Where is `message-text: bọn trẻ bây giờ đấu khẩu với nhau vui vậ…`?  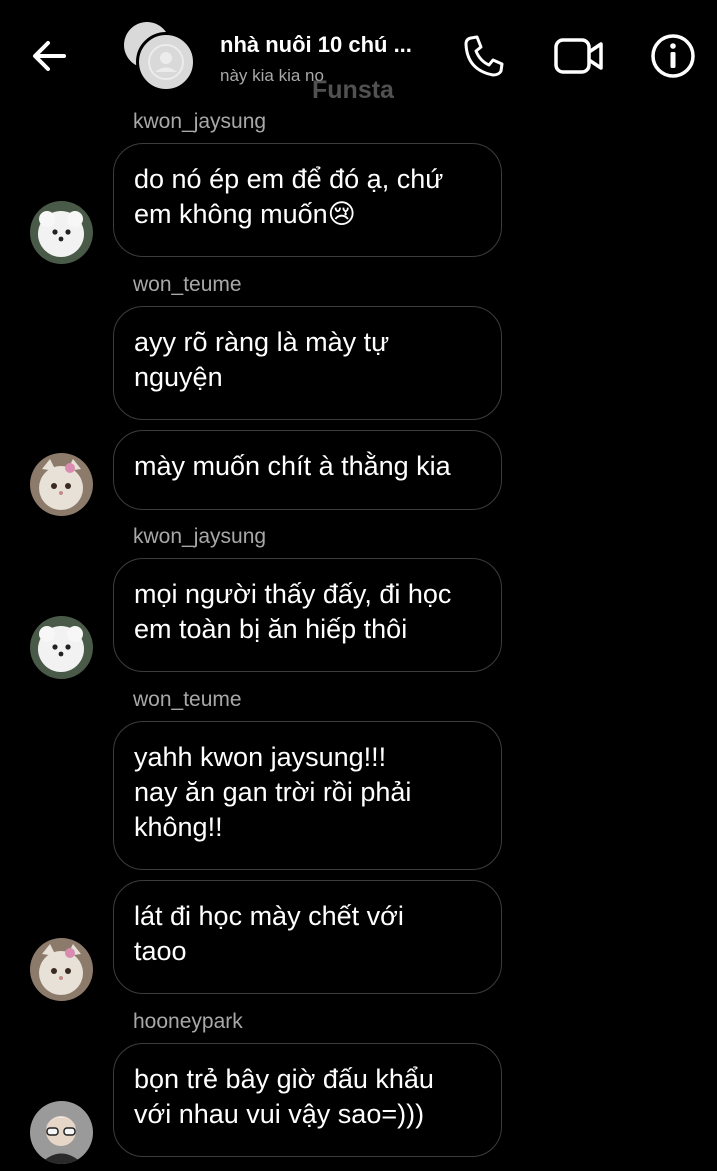 message-text: bọn trẻ bây giờ đấu khẩu với nhau vui vậ… is located at coordinates (284, 1096).